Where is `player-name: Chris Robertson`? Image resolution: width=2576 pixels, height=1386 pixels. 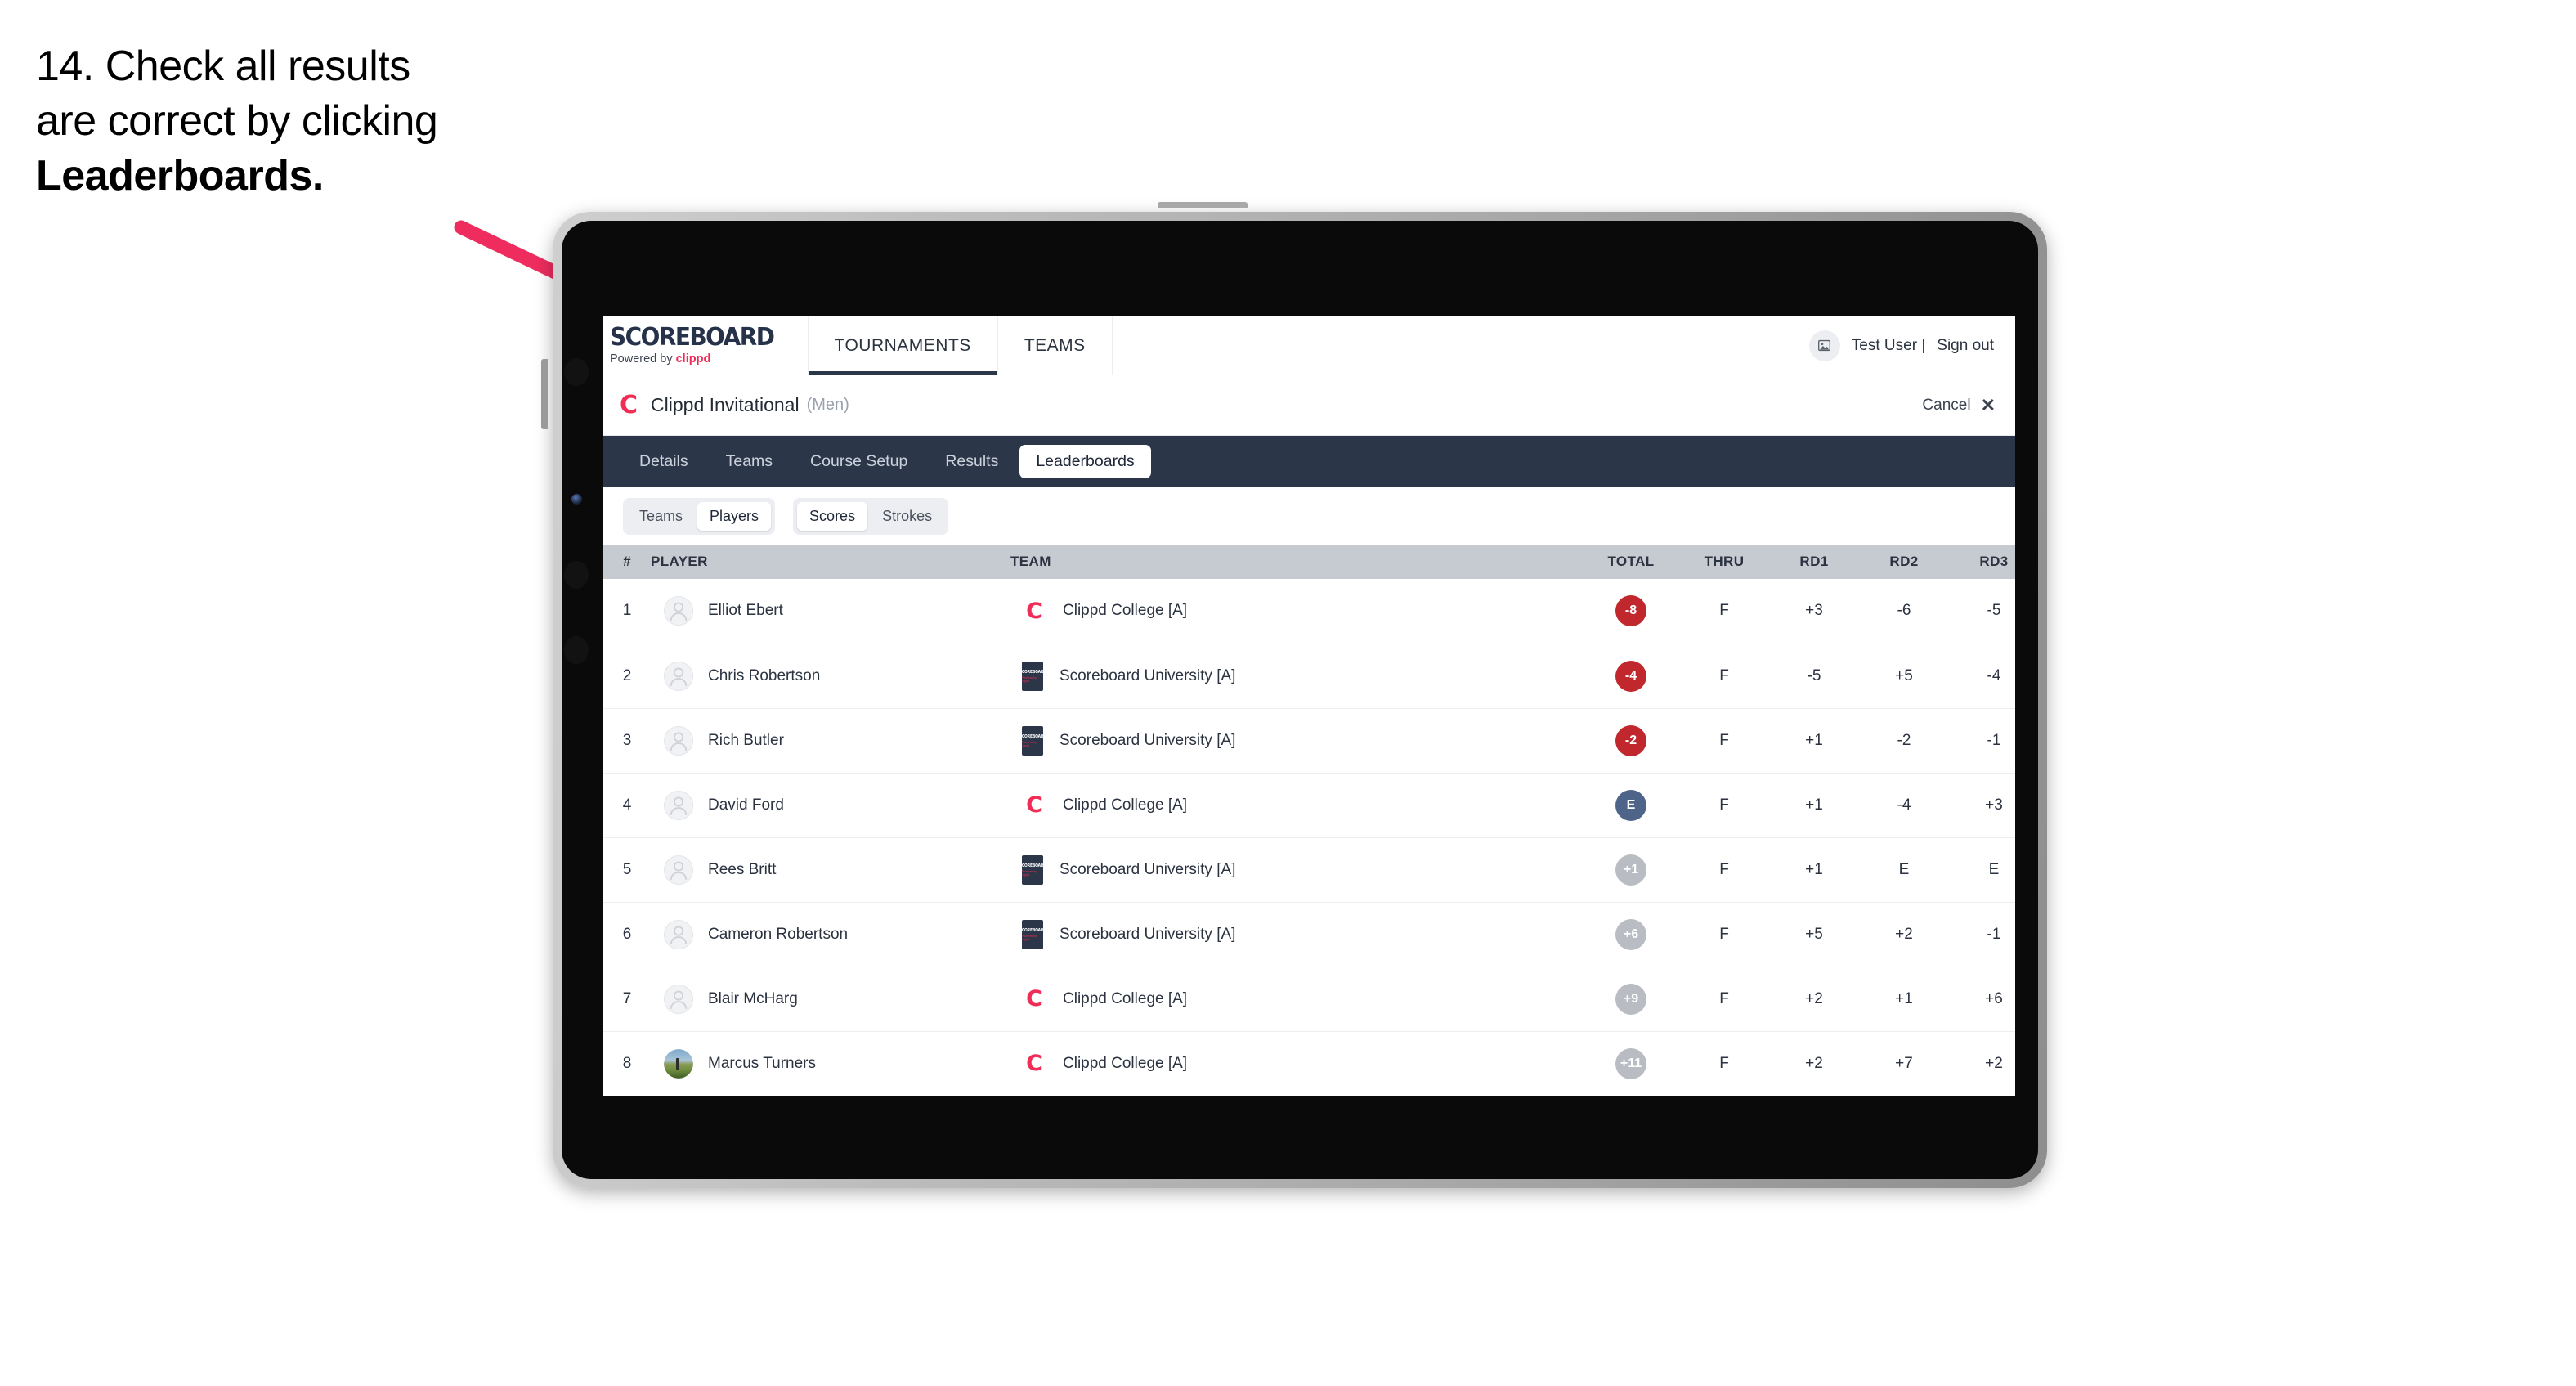 player-name: Chris Robertson is located at coordinates (764, 675).